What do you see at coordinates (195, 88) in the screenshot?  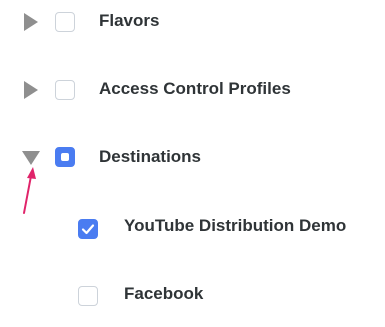 I see `tree-item-label: Access Control Profiles` at bounding box center [195, 88].